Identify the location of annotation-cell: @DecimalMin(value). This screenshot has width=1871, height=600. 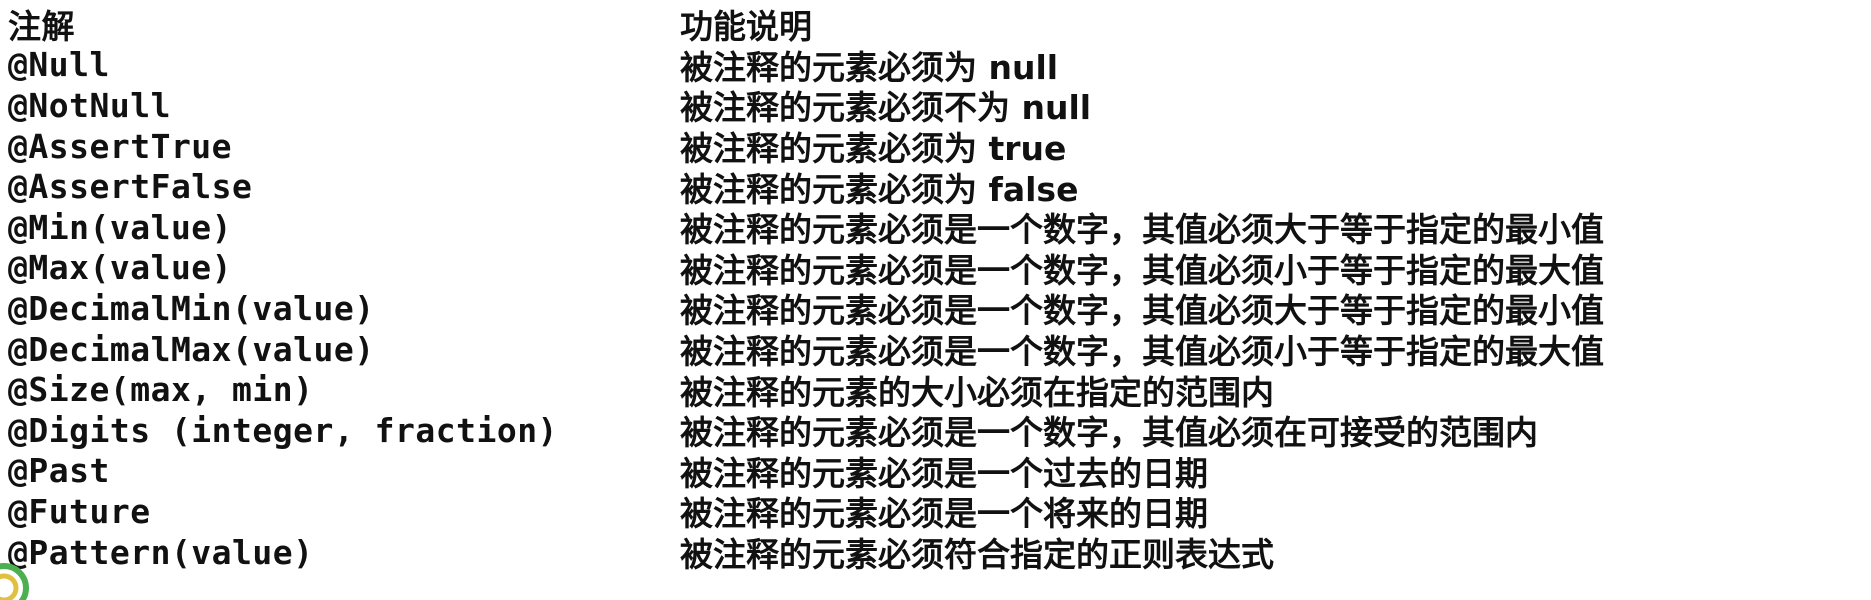
(191, 308).